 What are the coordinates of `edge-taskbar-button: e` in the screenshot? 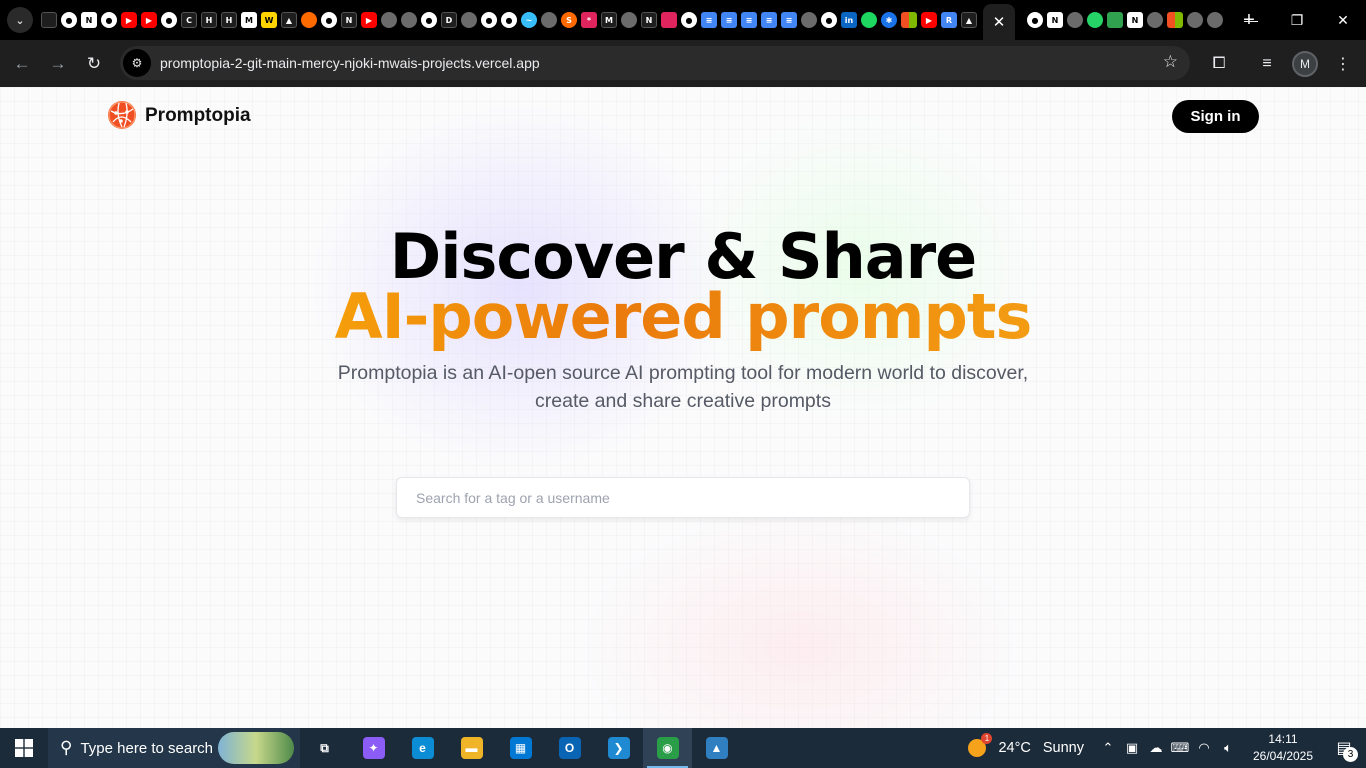 It's located at (422, 748).